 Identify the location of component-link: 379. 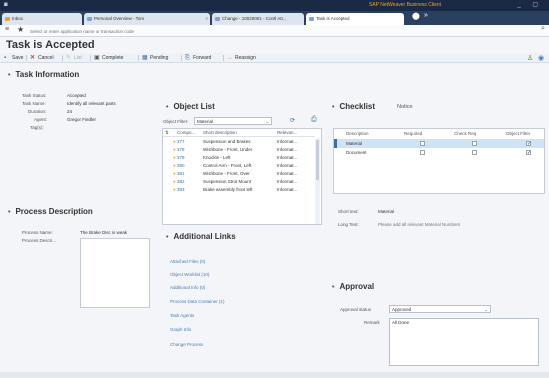
(189, 158).